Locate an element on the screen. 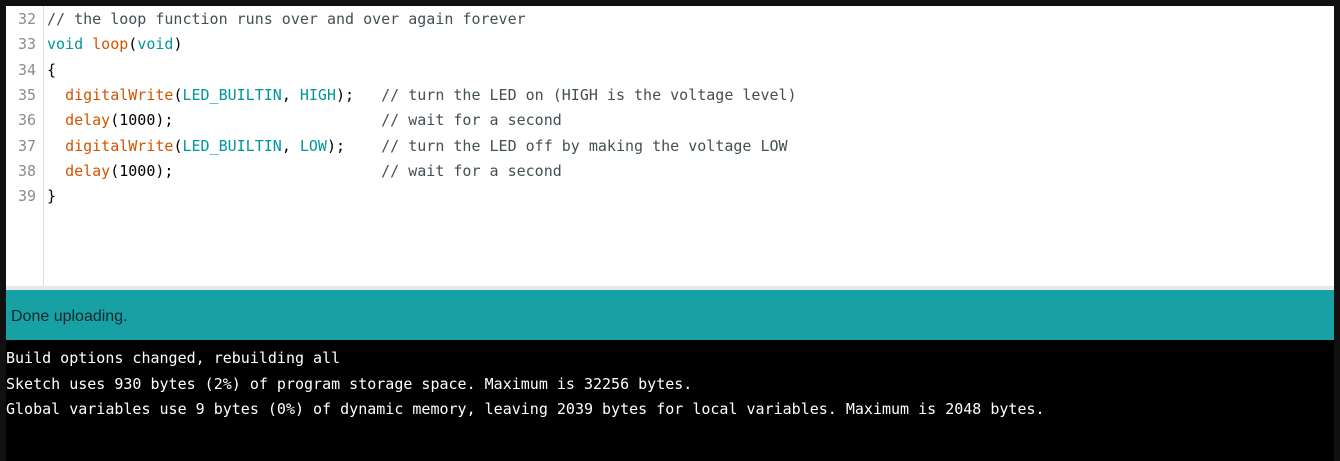 The height and width of the screenshot is (461, 1340). line-number: 37 is located at coordinates (26, 145).